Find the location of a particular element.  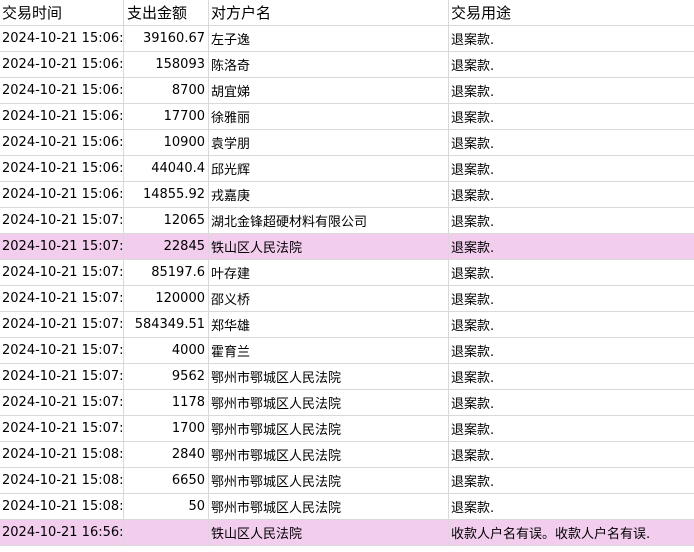

cell-time: 2024-10-21 15:06:29 is located at coordinates (62, 116).